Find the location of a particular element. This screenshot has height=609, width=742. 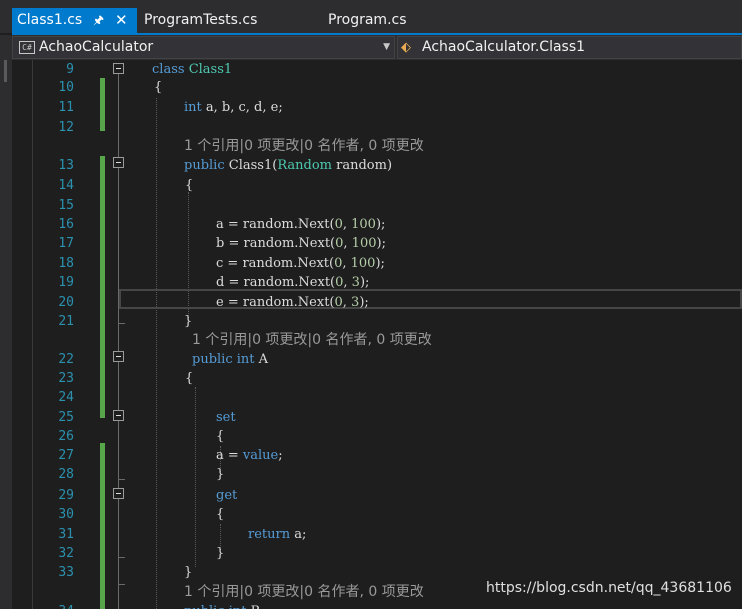

line-number: 10 is located at coordinates (66, 87).